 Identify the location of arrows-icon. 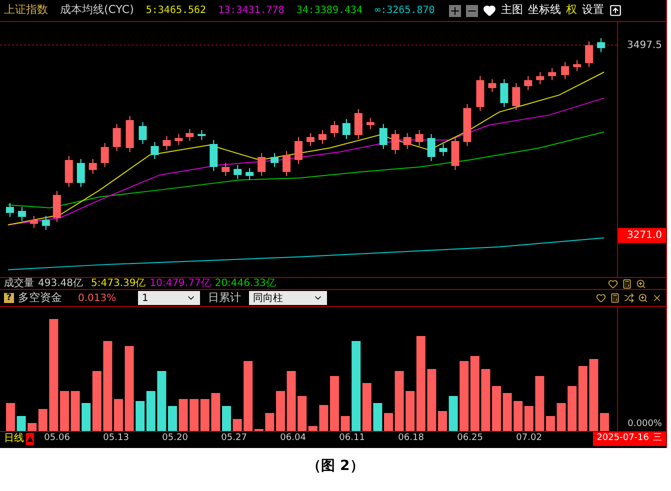
(629, 298).